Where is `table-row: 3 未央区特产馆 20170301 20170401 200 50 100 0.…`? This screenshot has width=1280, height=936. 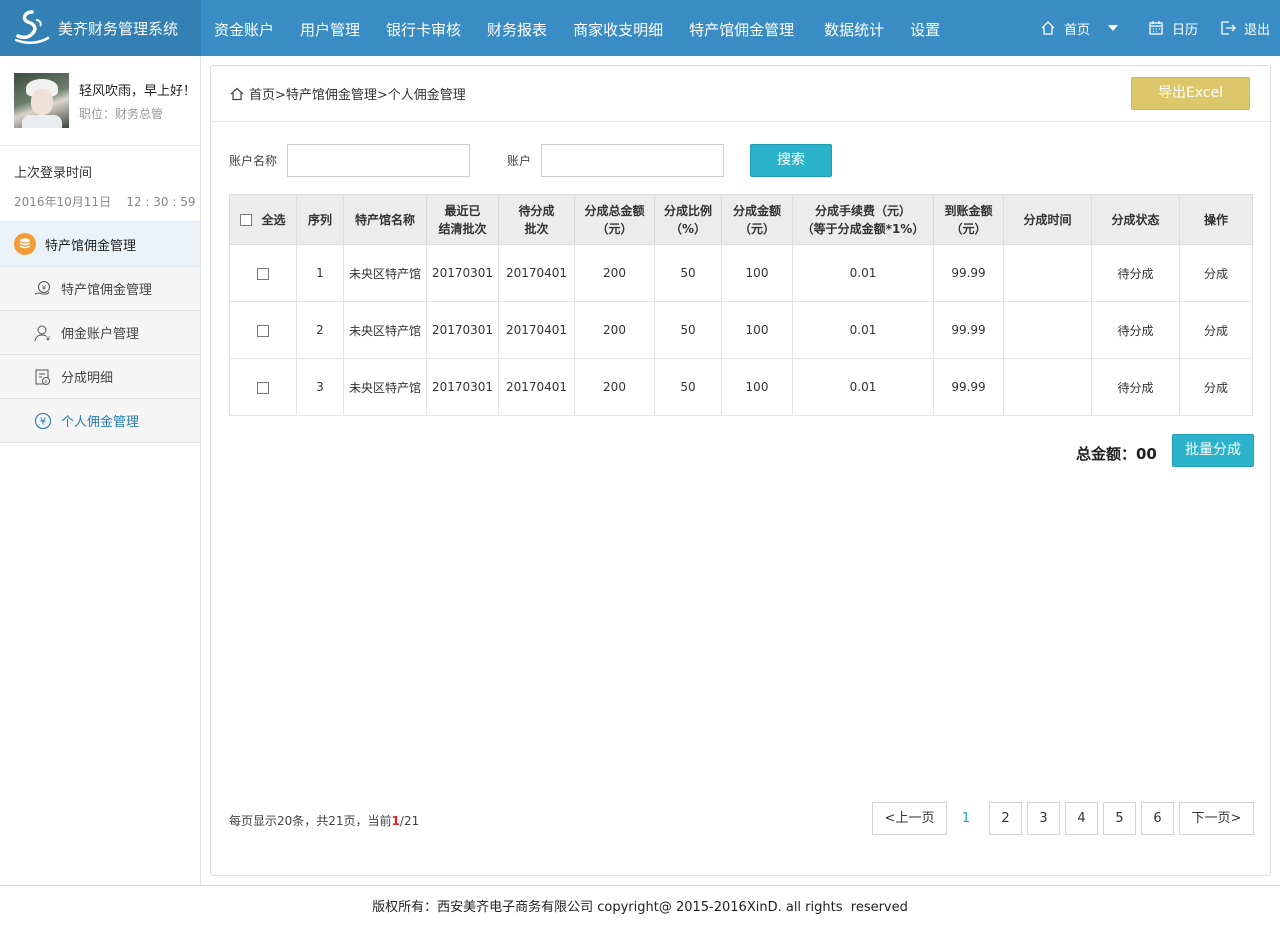 table-row: 3 未央区特产馆 20170301 20170401 200 50 100 0.… is located at coordinates (741, 387).